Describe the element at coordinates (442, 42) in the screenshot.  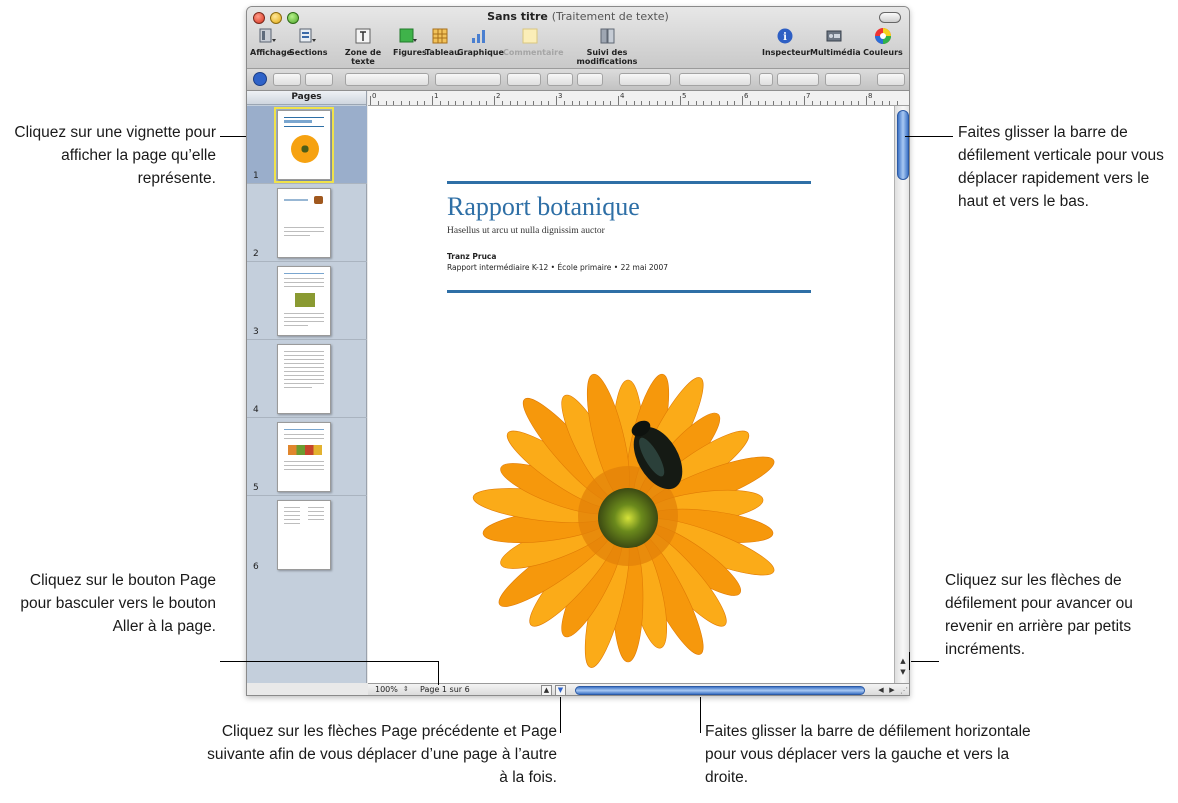
I see `toolbar-table-button: Tableau` at that location.